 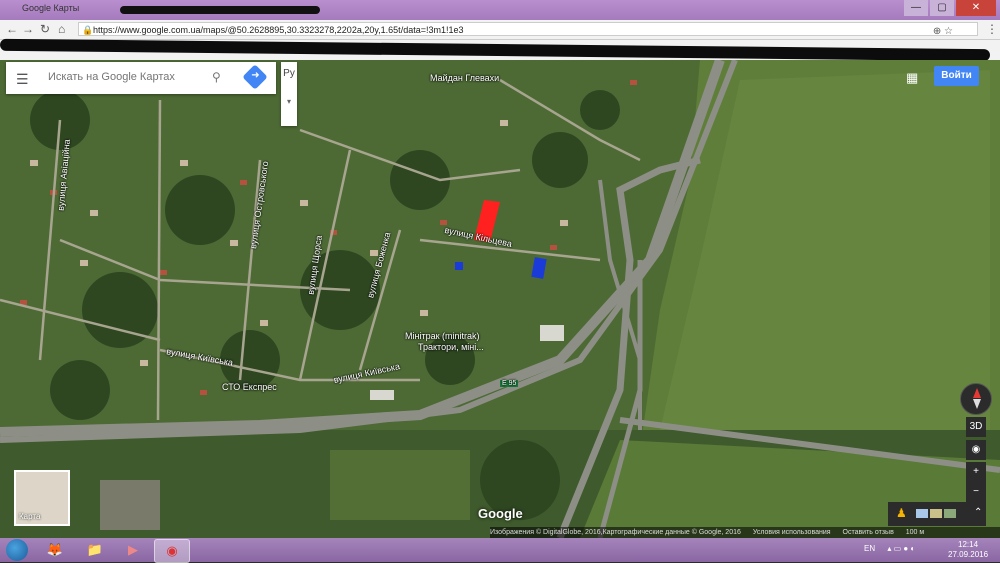 What do you see at coordinates (464, 78) in the screenshot?
I see `place-label-maidan: Майдан Глевахи` at bounding box center [464, 78].